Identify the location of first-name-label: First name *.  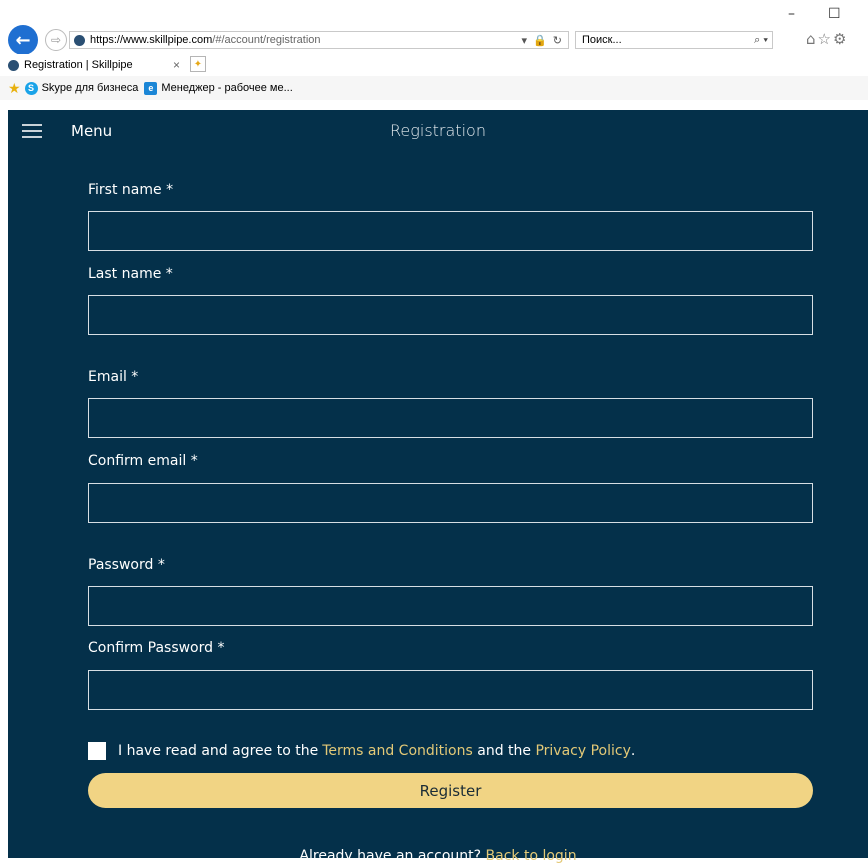
(131, 190).